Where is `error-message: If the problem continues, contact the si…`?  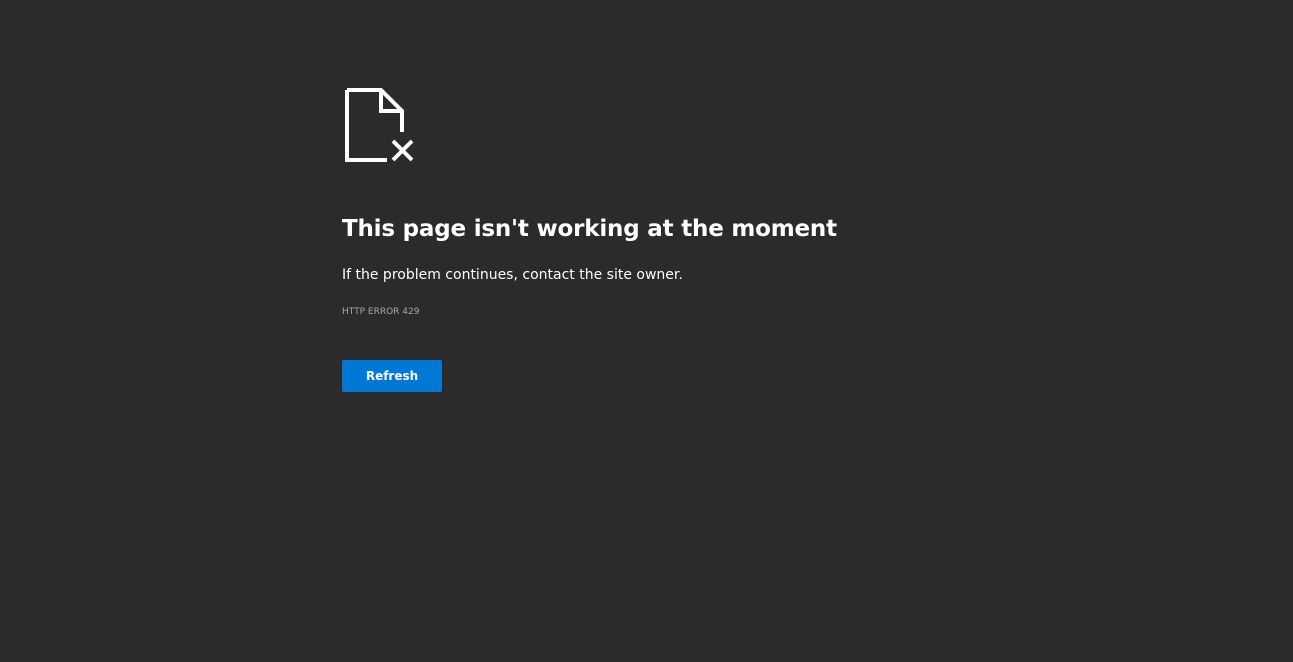 error-message: If the problem continues, contact the si… is located at coordinates (512, 275).